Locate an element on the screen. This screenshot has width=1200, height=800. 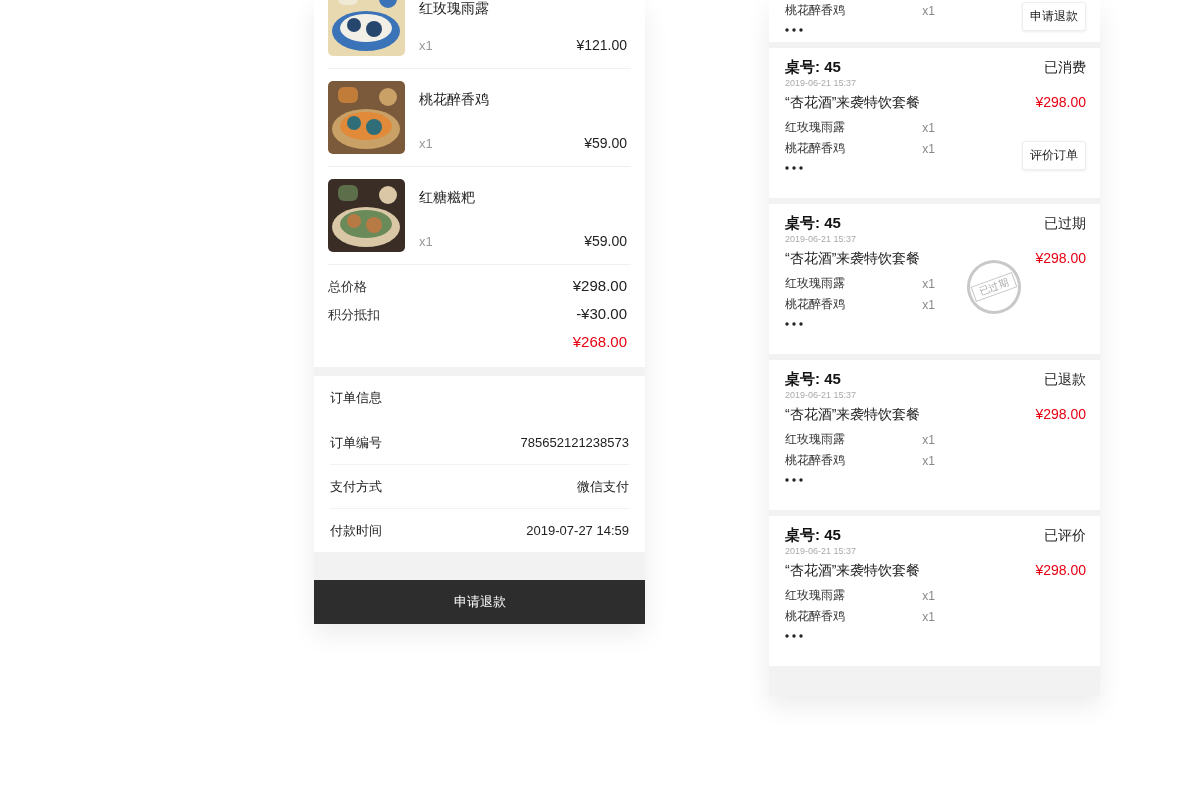
order-action-button: 评价订单 is located at coordinates (1054, 155).